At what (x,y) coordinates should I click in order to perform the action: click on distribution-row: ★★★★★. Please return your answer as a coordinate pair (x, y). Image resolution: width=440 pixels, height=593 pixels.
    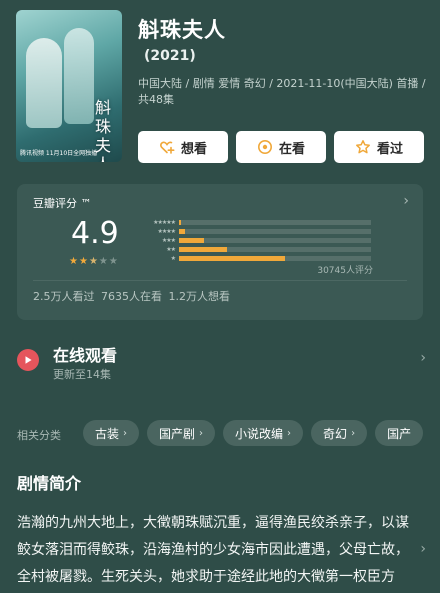
    Looking at the image, I should click on (253, 222).